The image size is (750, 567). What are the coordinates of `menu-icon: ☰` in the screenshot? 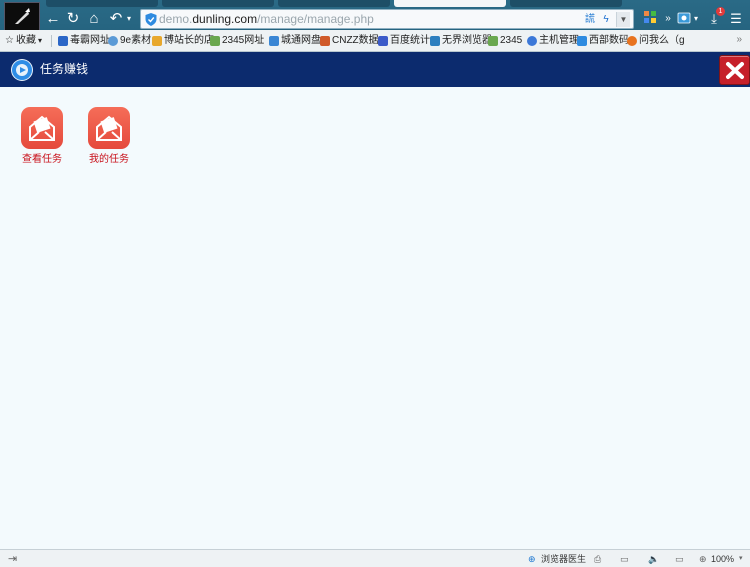 It's located at (736, 19).